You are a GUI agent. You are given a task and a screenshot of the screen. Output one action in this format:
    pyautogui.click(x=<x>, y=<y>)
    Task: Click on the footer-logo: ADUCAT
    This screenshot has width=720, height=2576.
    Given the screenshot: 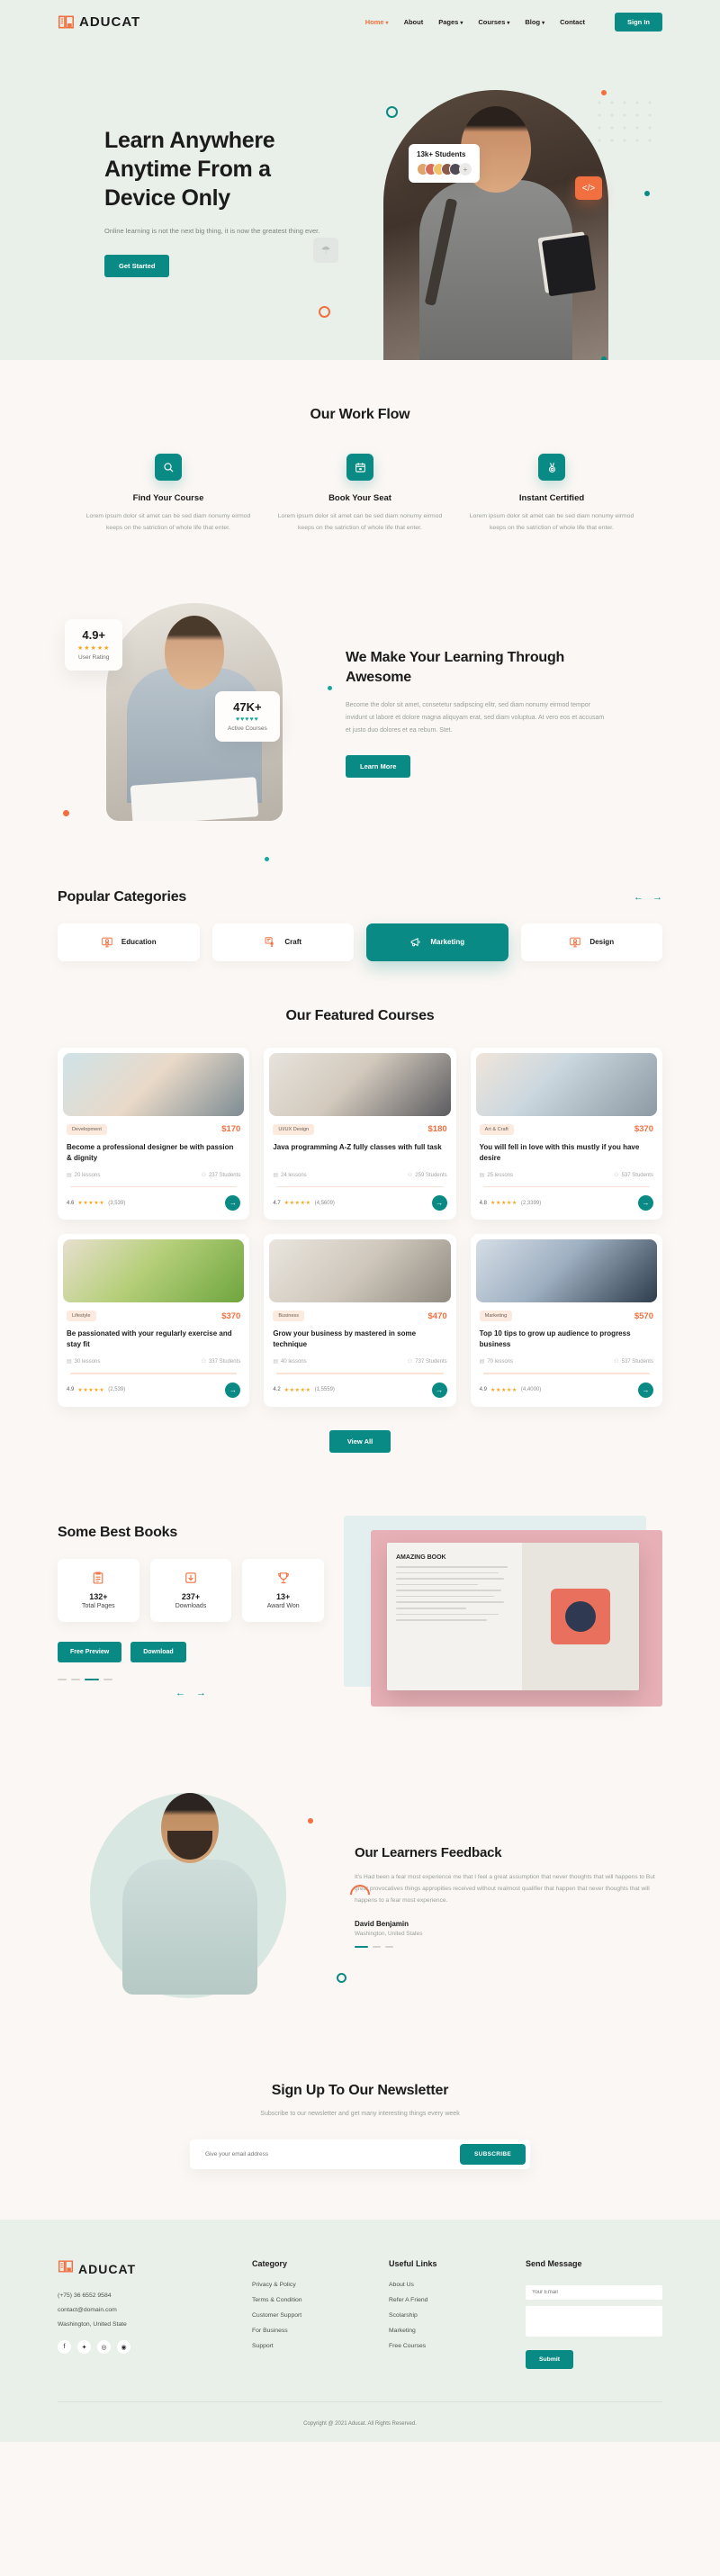 What is the action you would take?
    pyautogui.click(x=155, y=2268)
    